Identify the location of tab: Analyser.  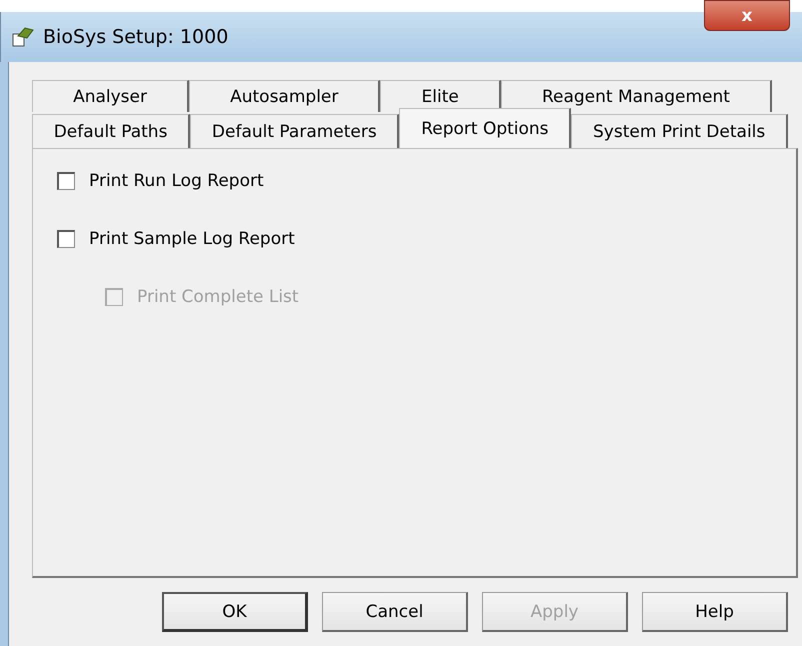
(111, 96).